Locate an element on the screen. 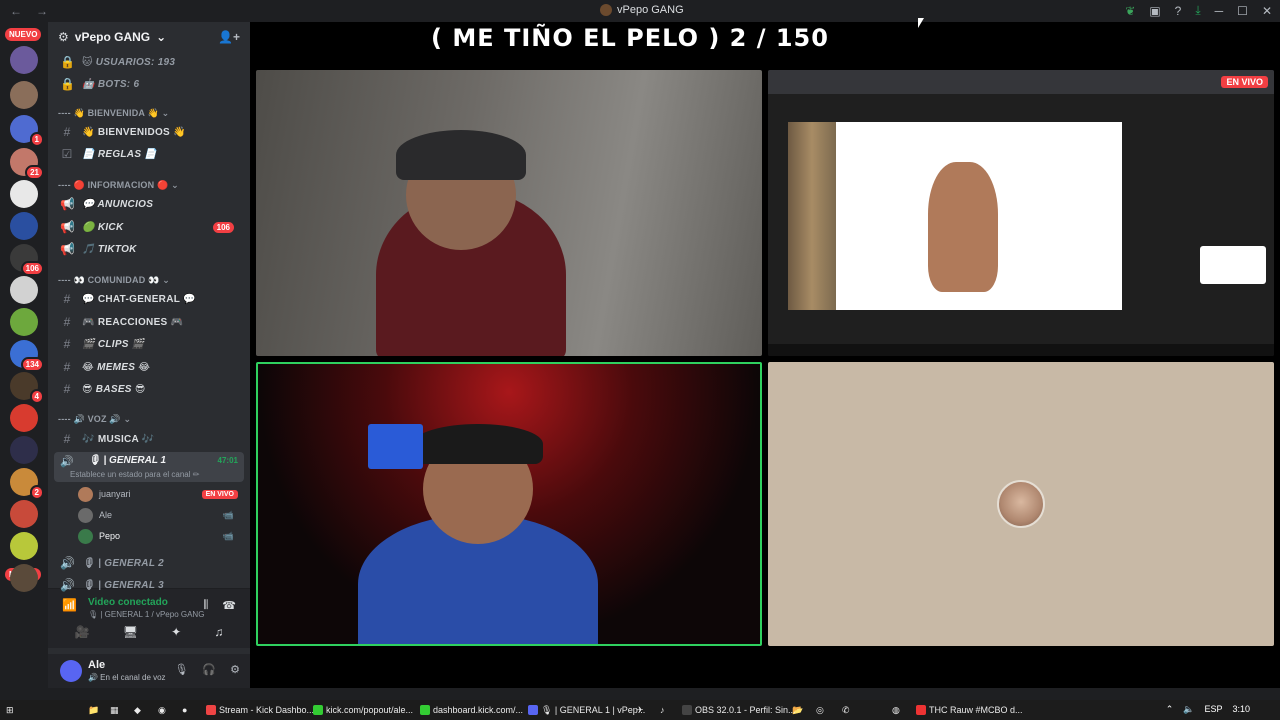 This screenshot has height=720, width=1280. whatsapp-icon: ✆ is located at coordinates (846, 710).